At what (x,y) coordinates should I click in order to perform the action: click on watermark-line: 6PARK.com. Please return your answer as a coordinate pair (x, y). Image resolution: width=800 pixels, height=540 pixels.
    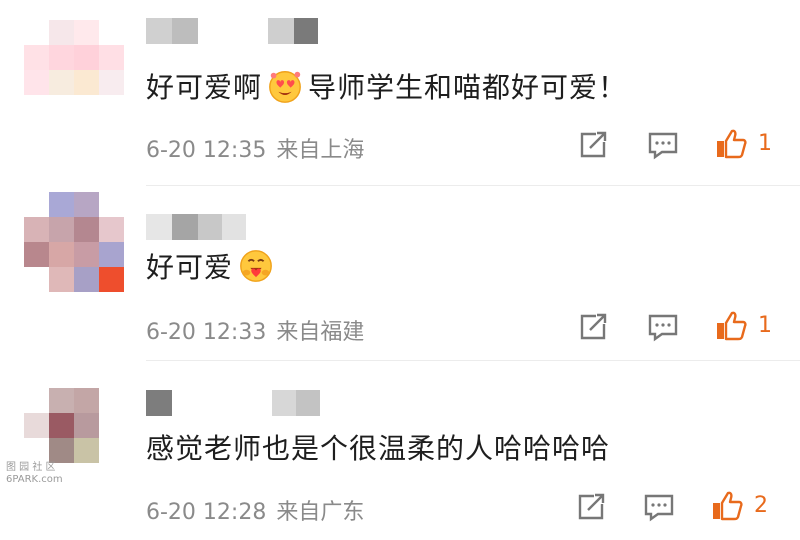
    Looking at the image, I should click on (34, 479).